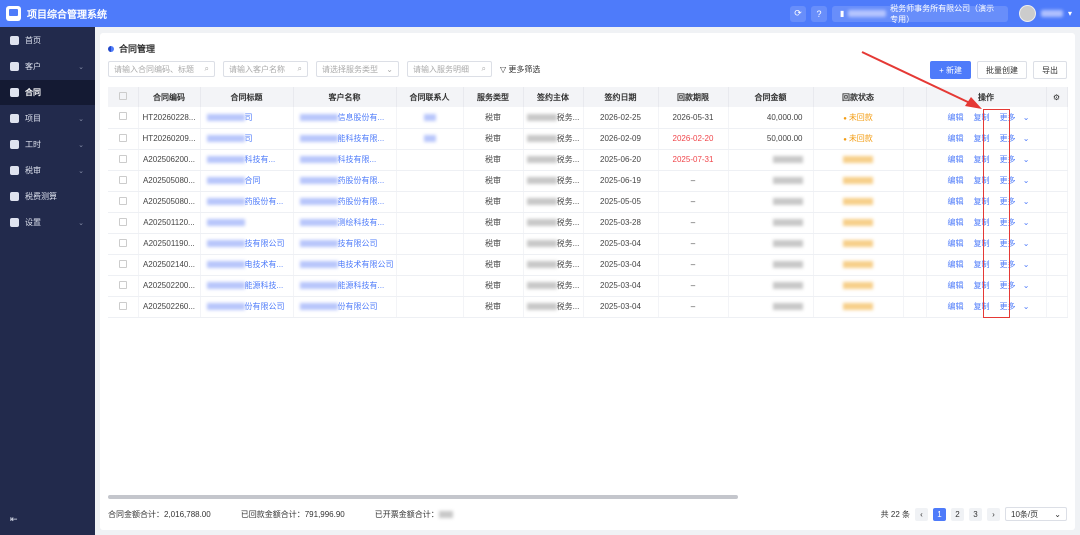 Image resolution: width=1080 pixels, height=535 pixels. What do you see at coordinates (345, 307) in the screenshot?
I see `customer-name: 份有限公司` at bounding box center [345, 307].